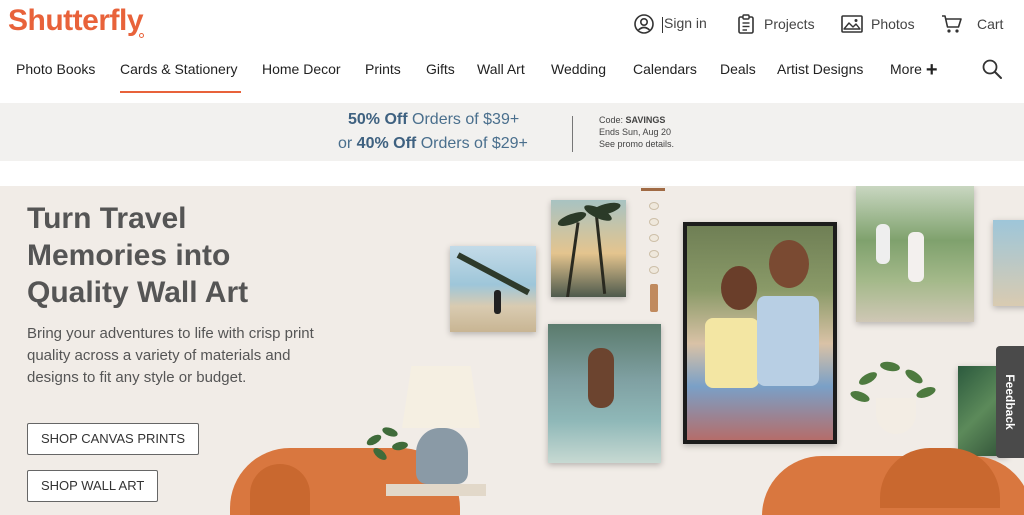  What do you see at coordinates (390, 445) in the screenshot?
I see `table-plant` at bounding box center [390, 445].